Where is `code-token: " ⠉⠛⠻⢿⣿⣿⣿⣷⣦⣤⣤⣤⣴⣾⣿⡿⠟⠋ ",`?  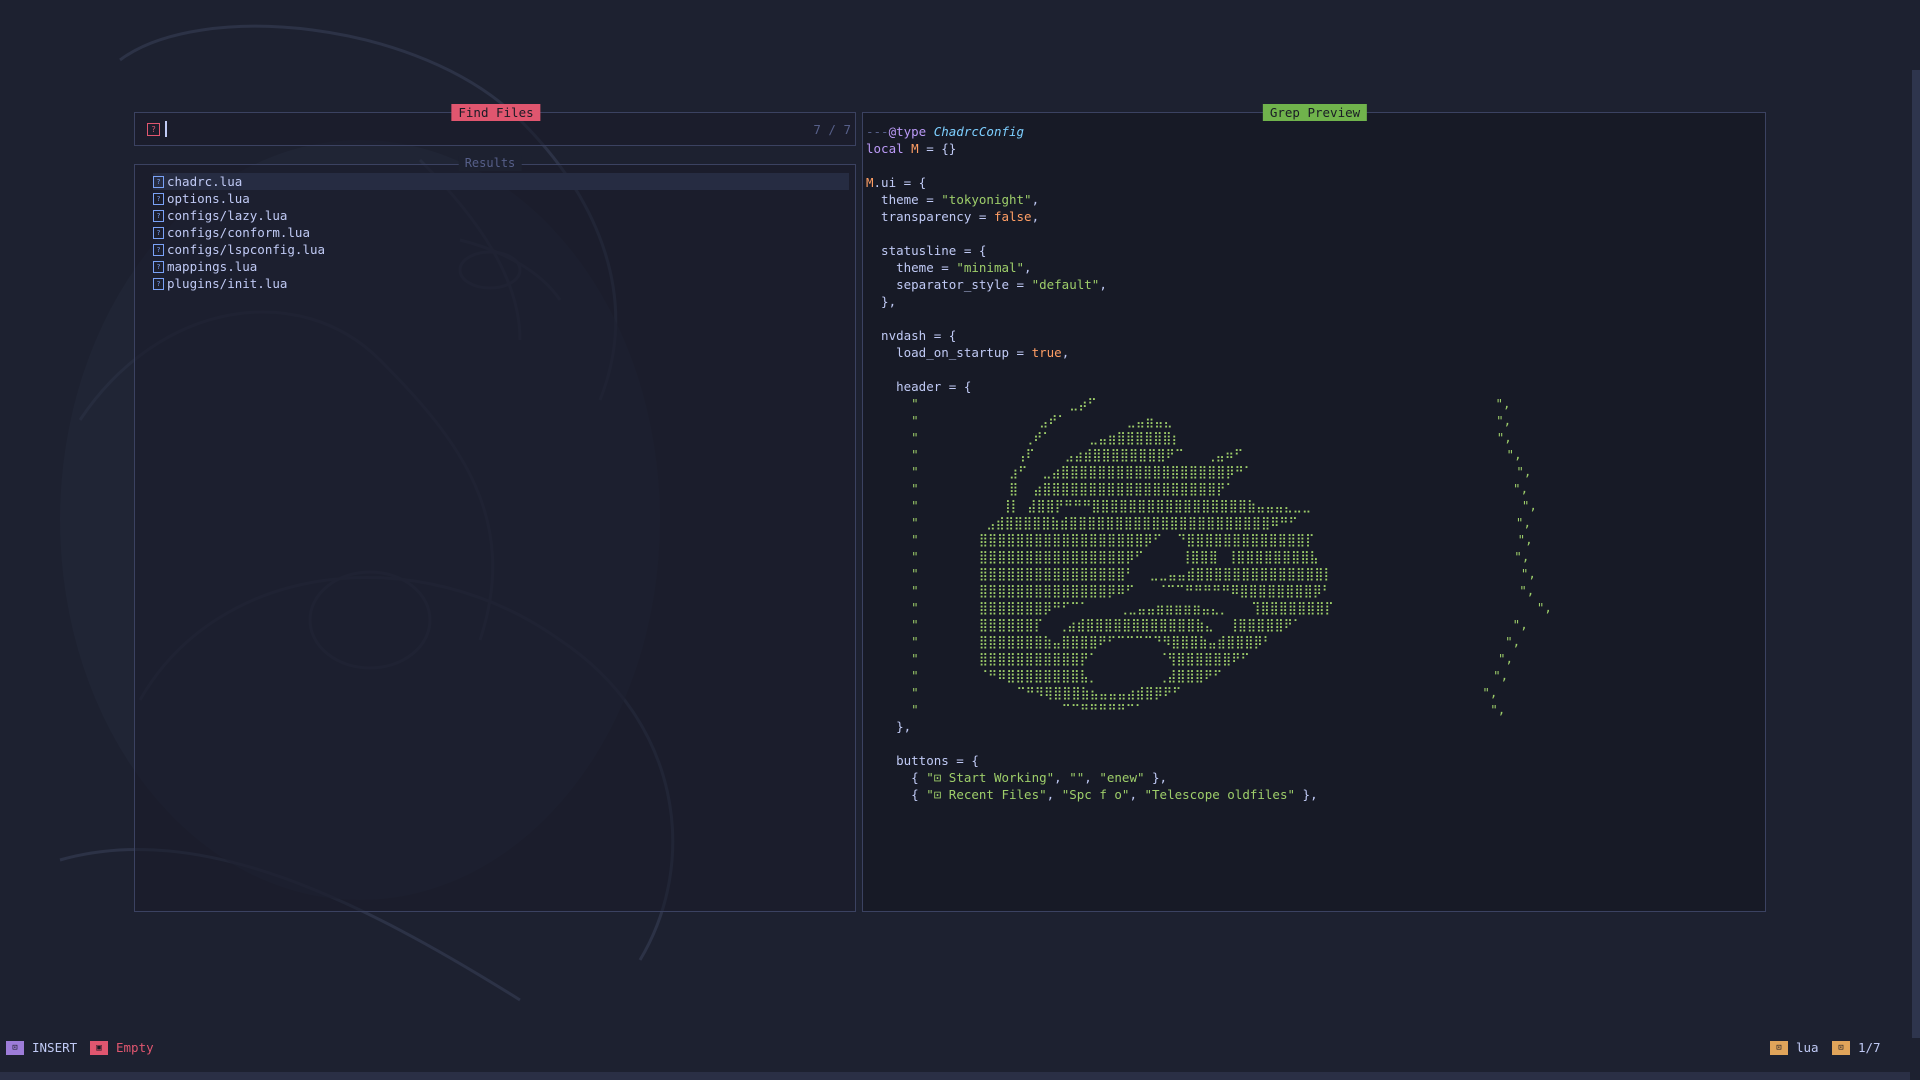
code-token: " ⠉⠛⠻⢿⣿⣿⣿⣷⣦⣤⣤⣤⣴⣾⣿⡿⠟⠋ ", is located at coordinates (1182, 692).